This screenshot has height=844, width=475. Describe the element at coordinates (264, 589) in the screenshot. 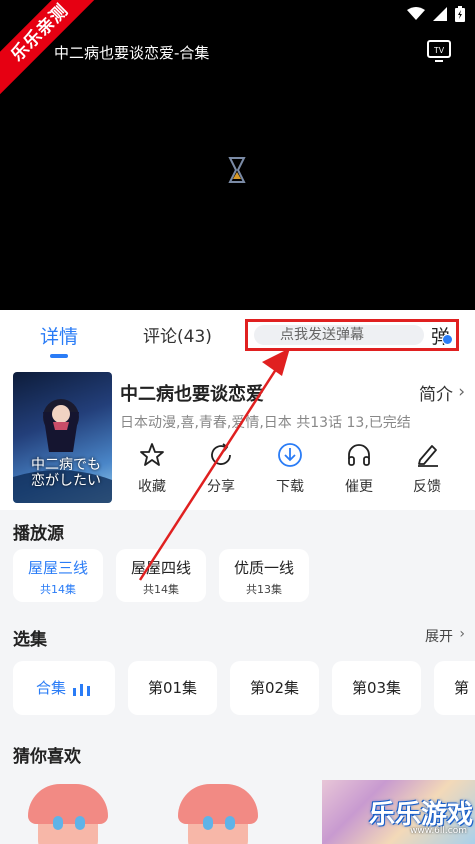

I see `source-count: 共13集` at that location.